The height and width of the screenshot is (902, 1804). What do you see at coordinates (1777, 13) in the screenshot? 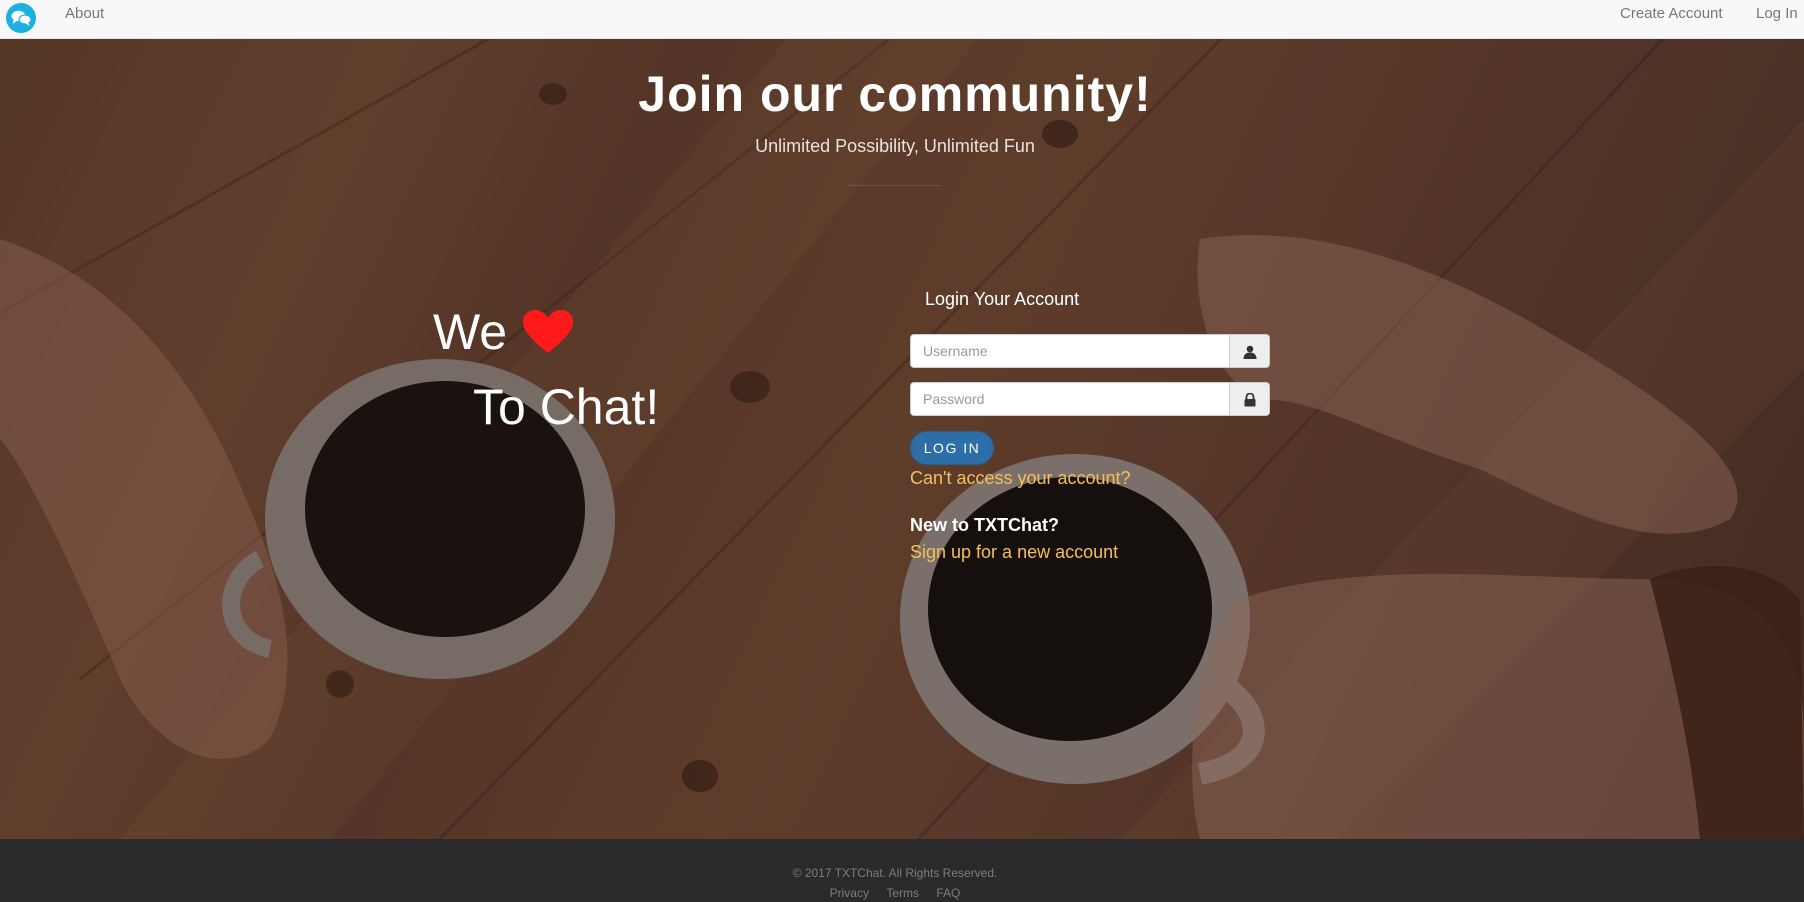
I see `nav-login-link: Log In` at bounding box center [1777, 13].